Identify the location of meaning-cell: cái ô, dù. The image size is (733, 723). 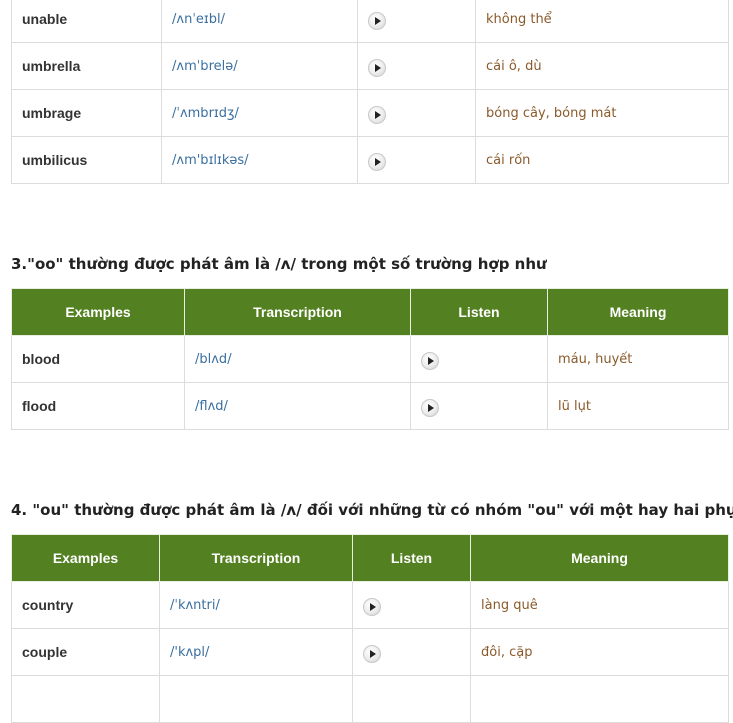
(602, 66).